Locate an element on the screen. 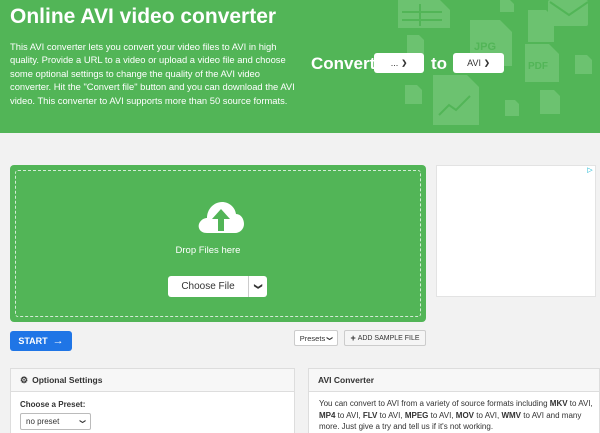  upload-source-dropdown: ❯ is located at coordinates (258, 286).